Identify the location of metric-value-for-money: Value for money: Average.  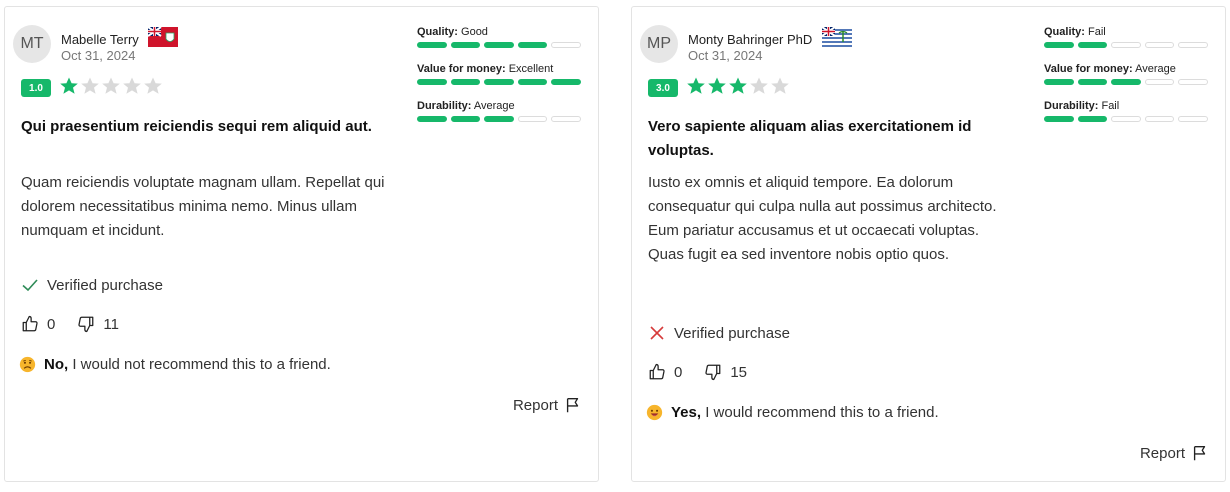
(1127, 73).